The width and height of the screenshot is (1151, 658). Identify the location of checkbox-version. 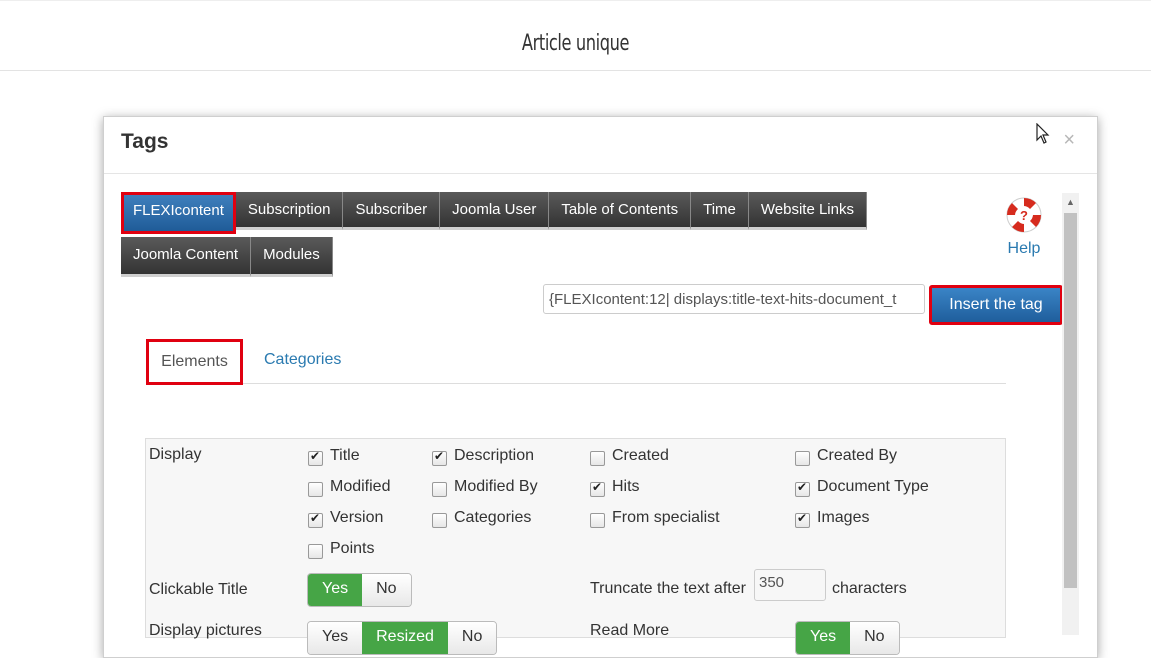
(315, 519).